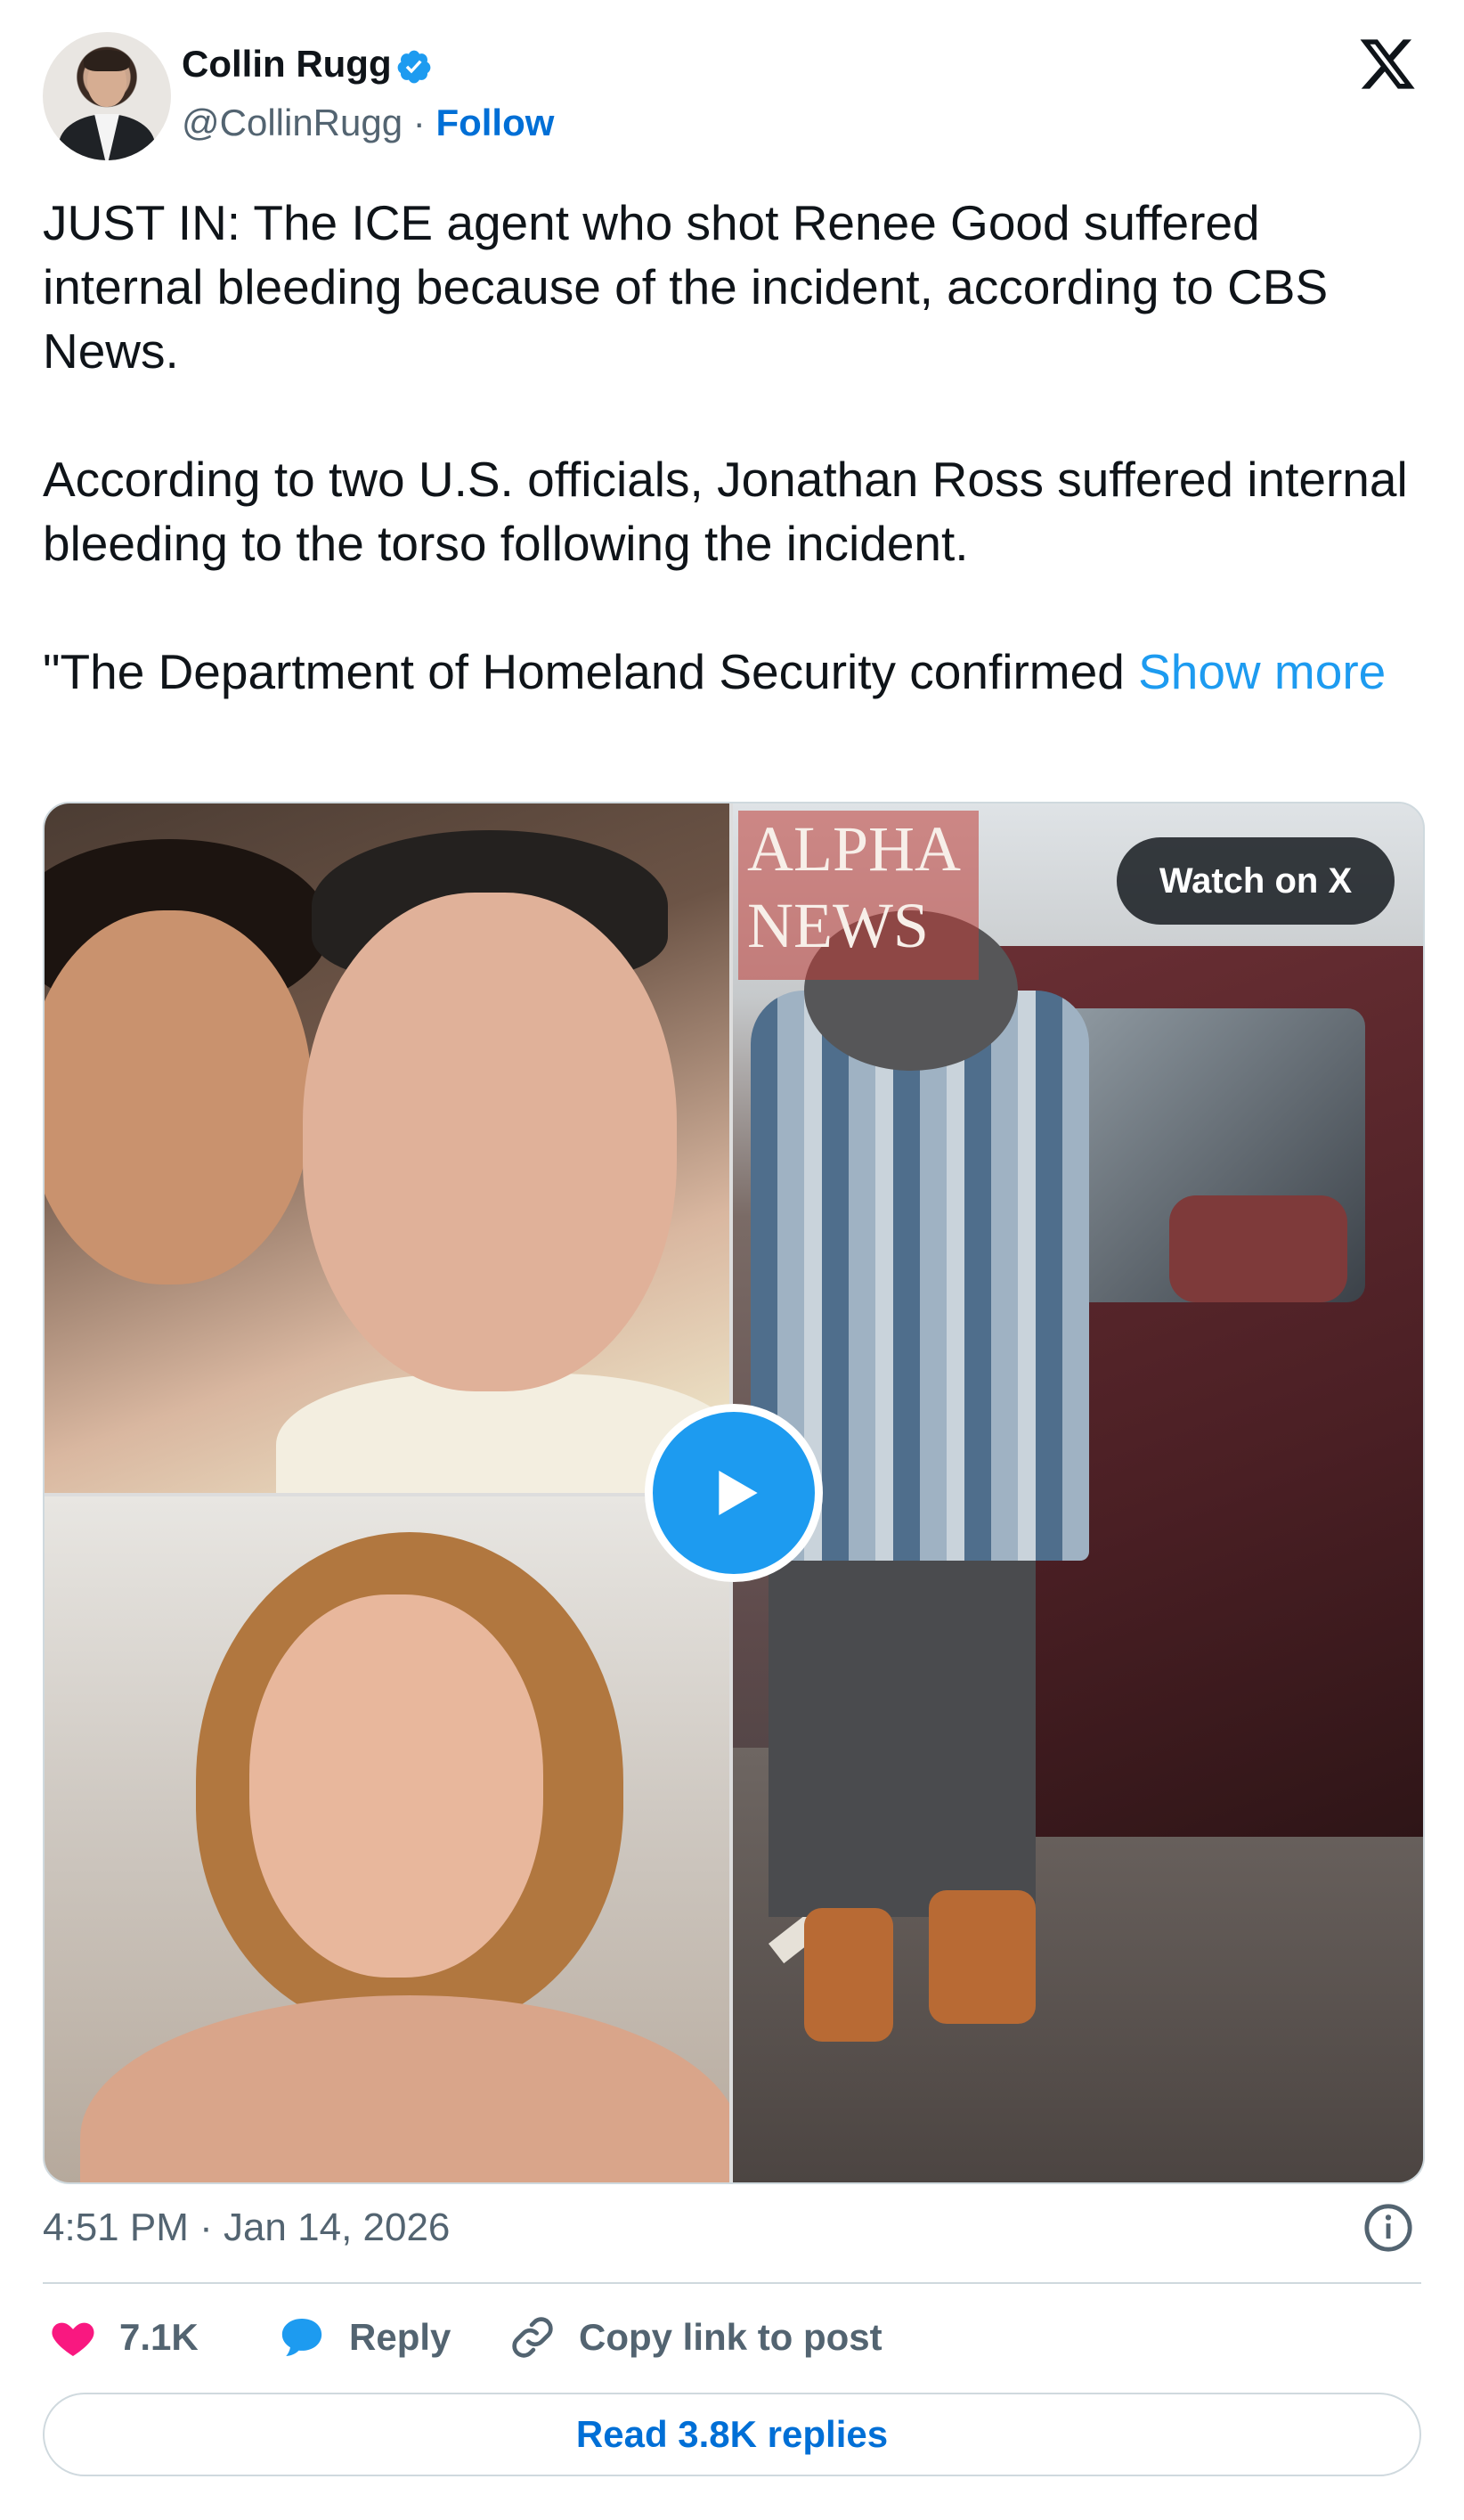  Describe the element at coordinates (838, 925) in the screenshot. I see `watermark-line2: NEWS` at that location.